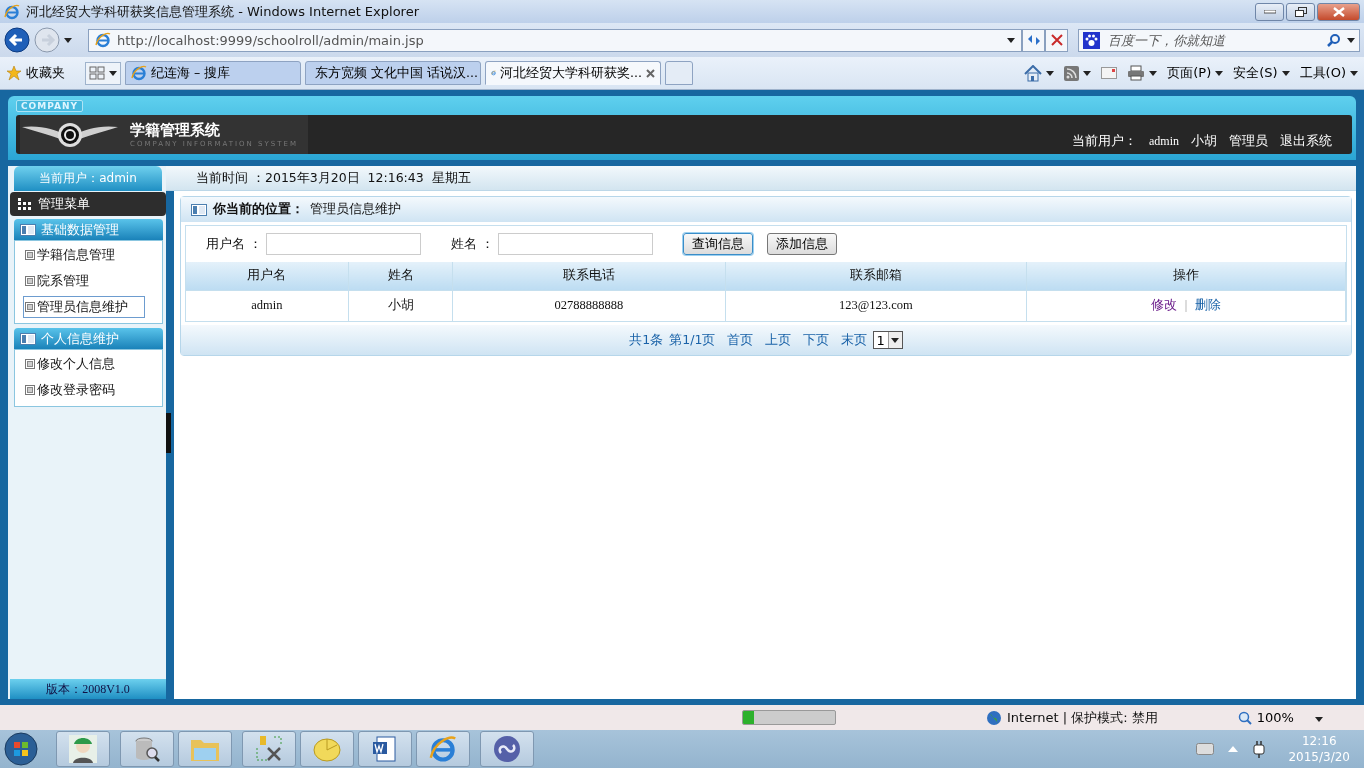 The width and height of the screenshot is (1364, 768). Describe the element at coordinates (1306, 141) in the screenshot. I see `logout-link: 退出系统` at that location.